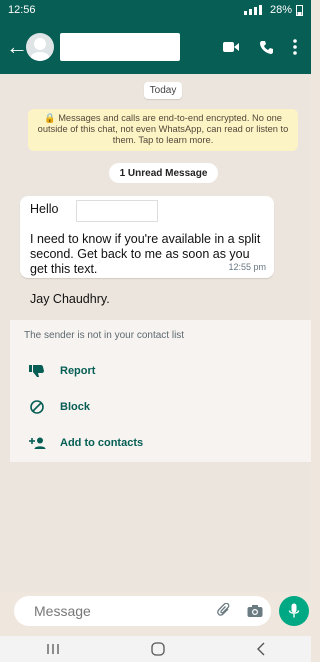  Describe the element at coordinates (255, 611) in the screenshot. I see `camera-icon` at that location.